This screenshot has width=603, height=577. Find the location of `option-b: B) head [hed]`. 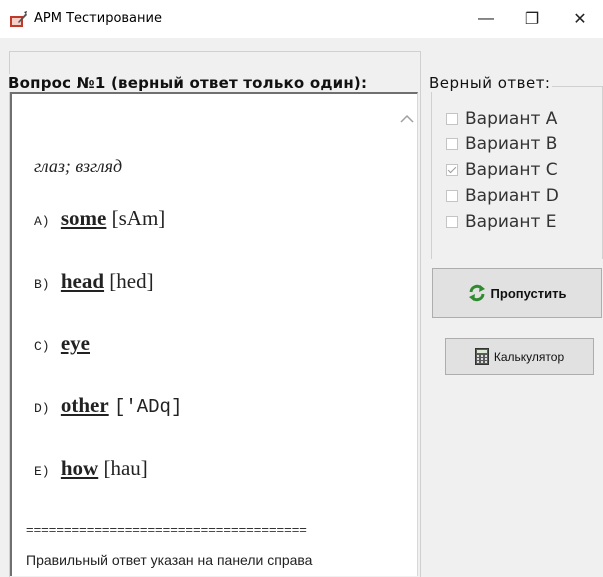

option-b: B) head [hed] is located at coordinates (94, 281).